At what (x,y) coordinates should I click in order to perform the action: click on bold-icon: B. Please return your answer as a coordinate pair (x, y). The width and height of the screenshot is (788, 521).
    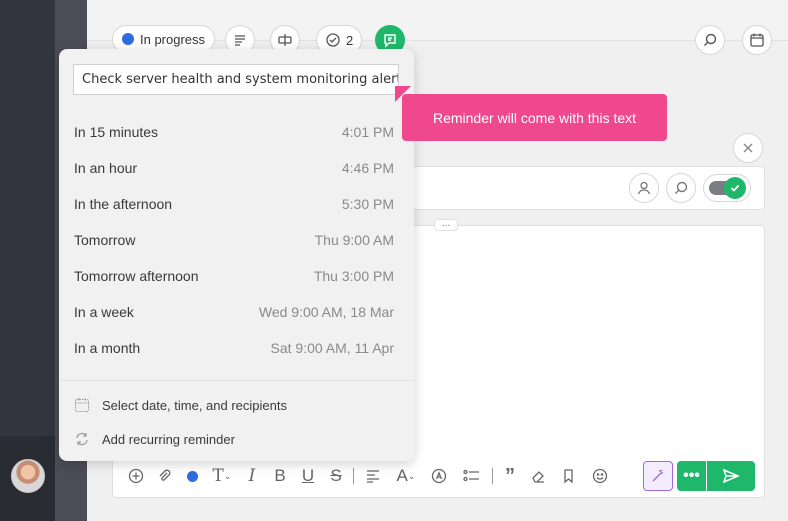
    Looking at the image, I should click on (280, 476).